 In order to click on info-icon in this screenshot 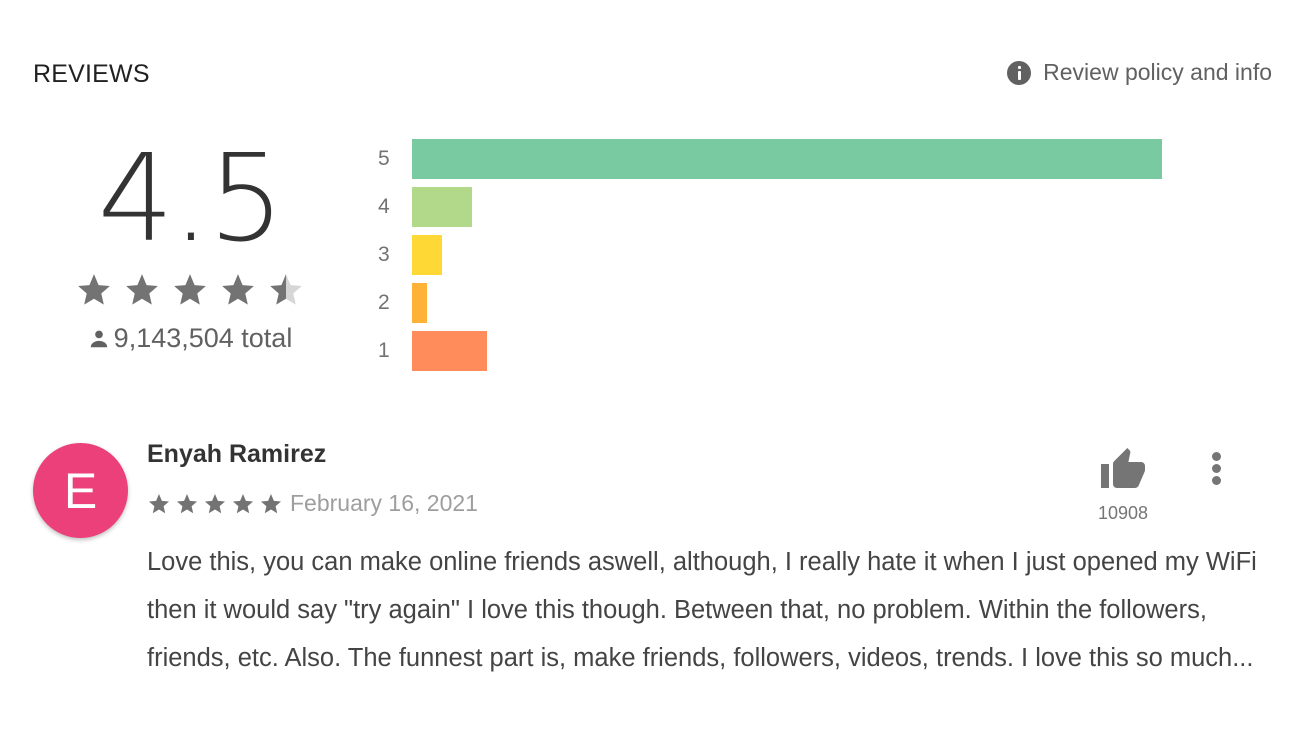, I will do `click(1019, 72)`.